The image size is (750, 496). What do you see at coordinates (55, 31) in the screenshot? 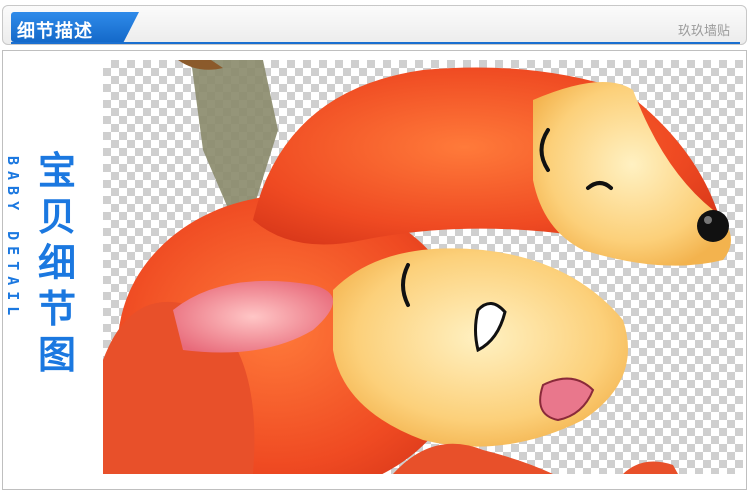
I see `section-title: 细节描述` at bounding box center [55, 31].